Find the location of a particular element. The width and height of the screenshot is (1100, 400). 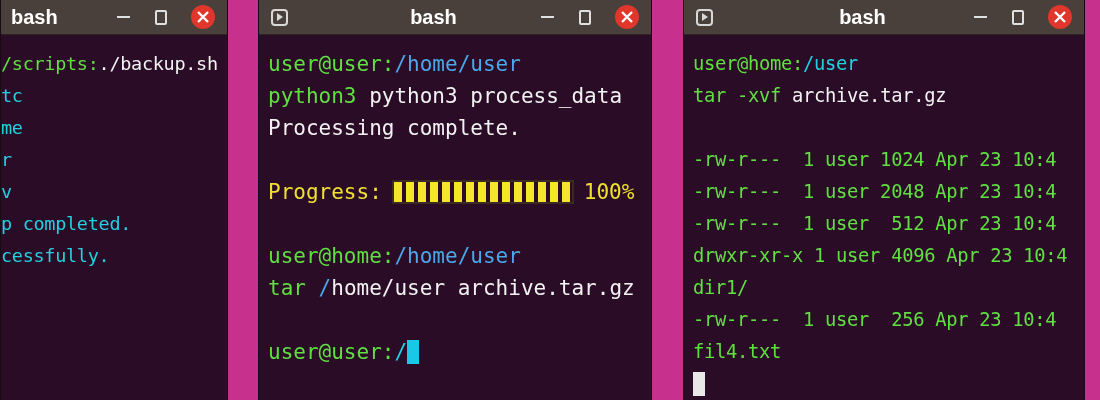

progress-label: Progress: is located at coordinates (325, 192).